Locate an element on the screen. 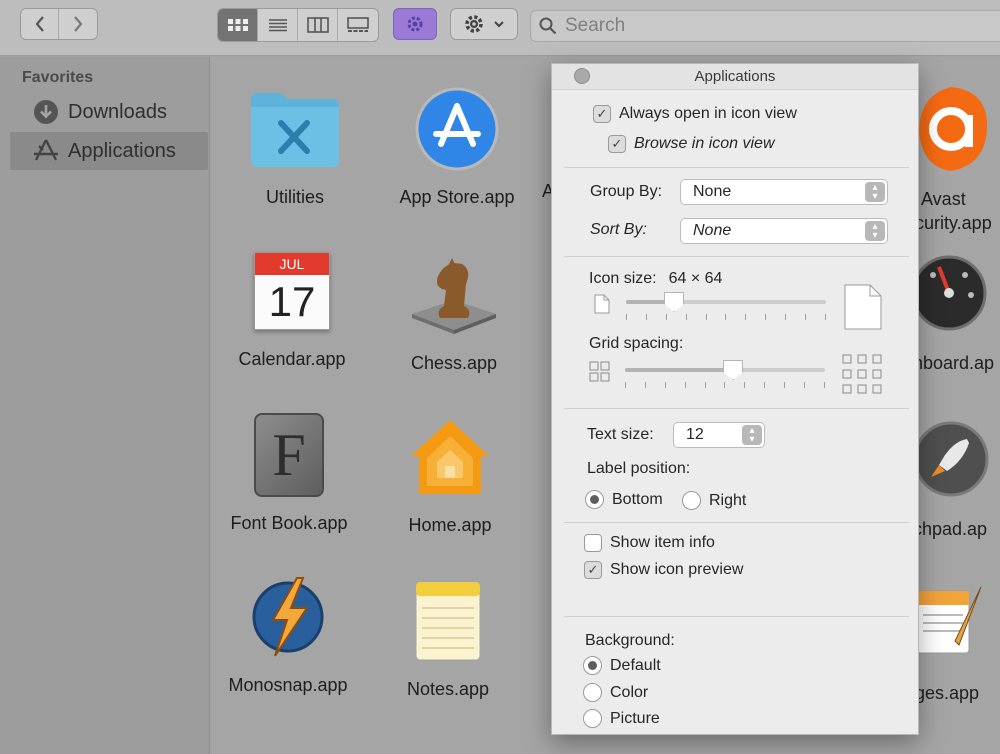  search-field is located at coordinates (765, 26).